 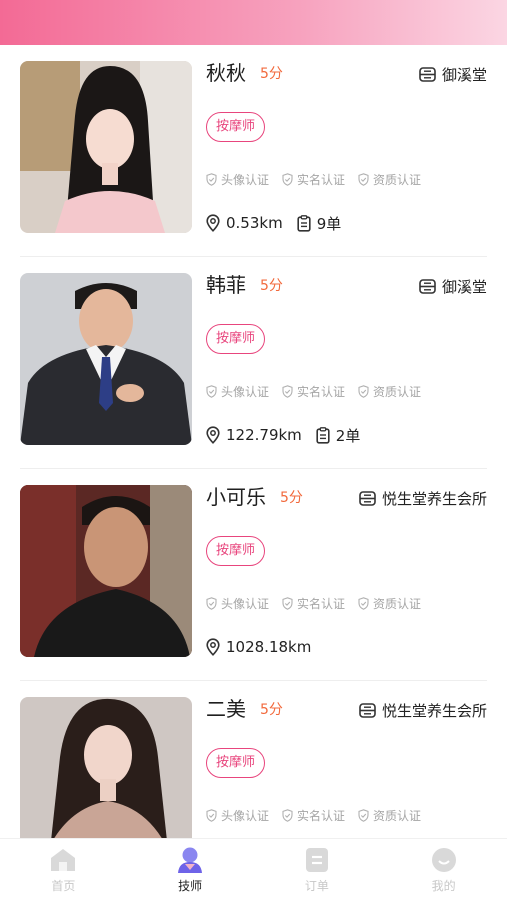 What do you see at coordinates (319, 223) in the screenshot?
I see `order-count: 9单` at bounding box center [319, 223].